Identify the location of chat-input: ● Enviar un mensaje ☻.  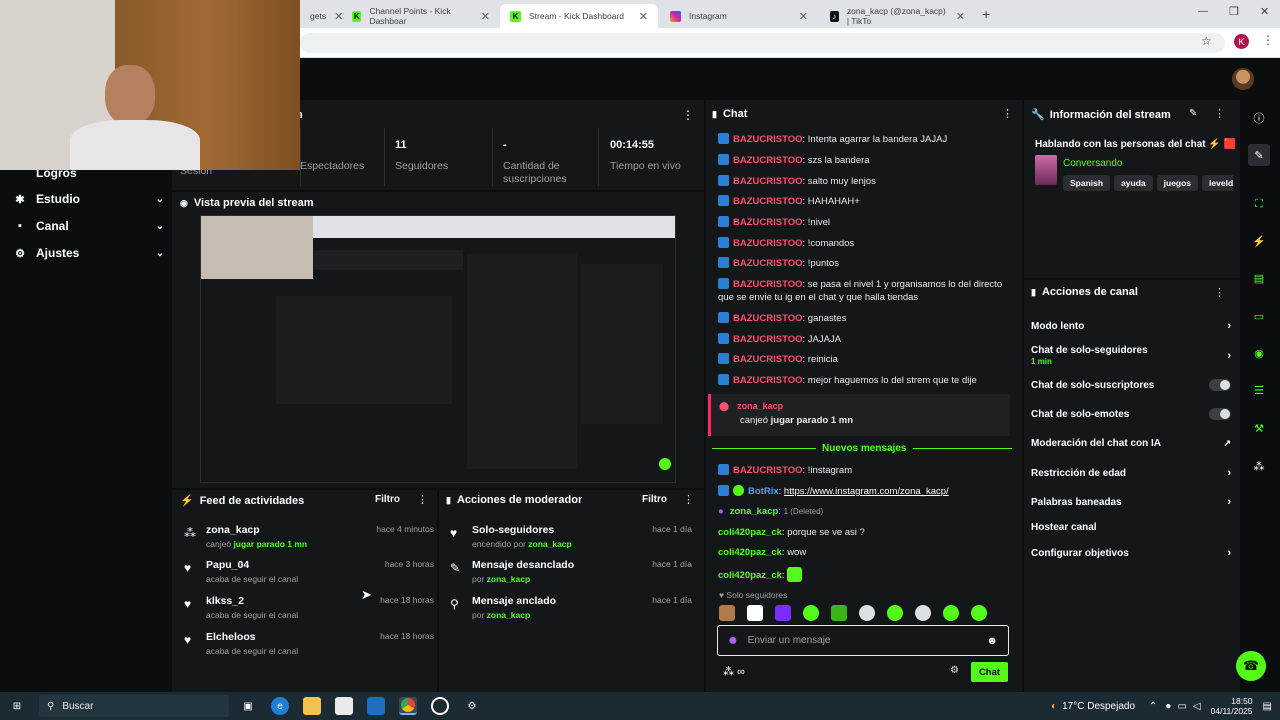
(863, 640).